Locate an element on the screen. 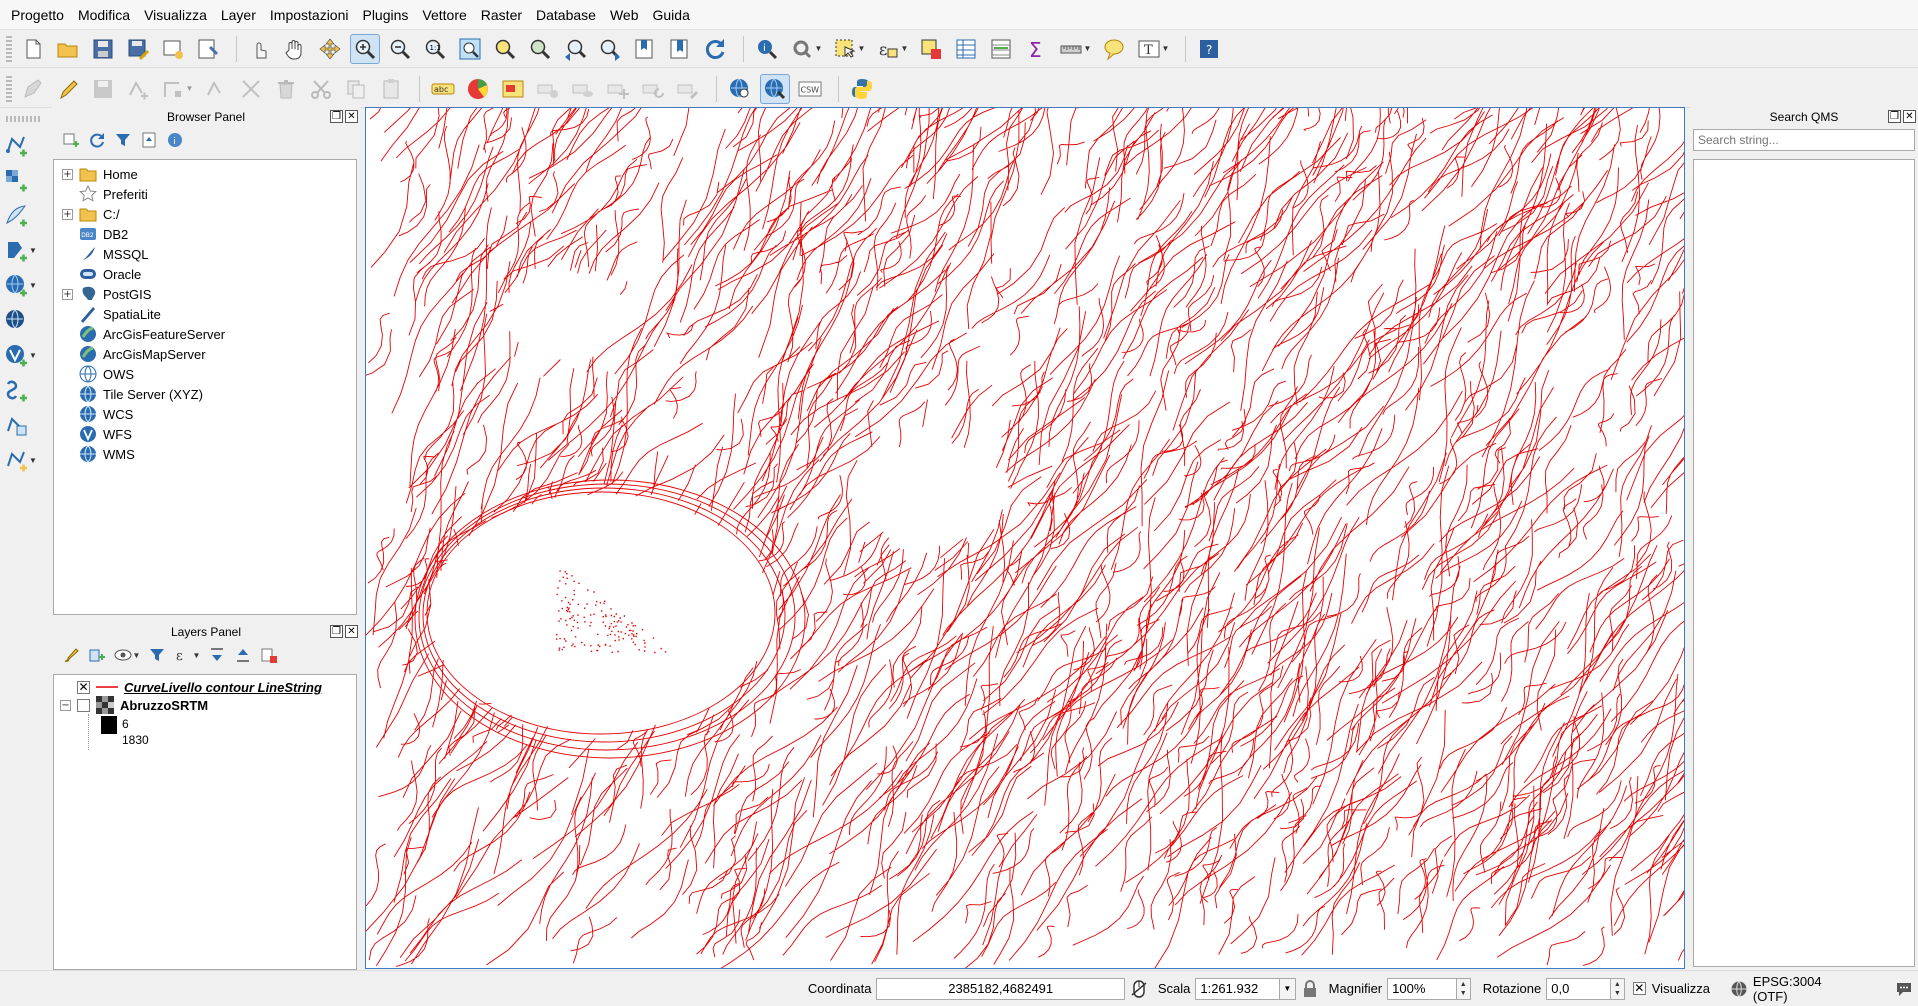  add-wms-layer-button: ▼ is located at coordinates (26, 285).